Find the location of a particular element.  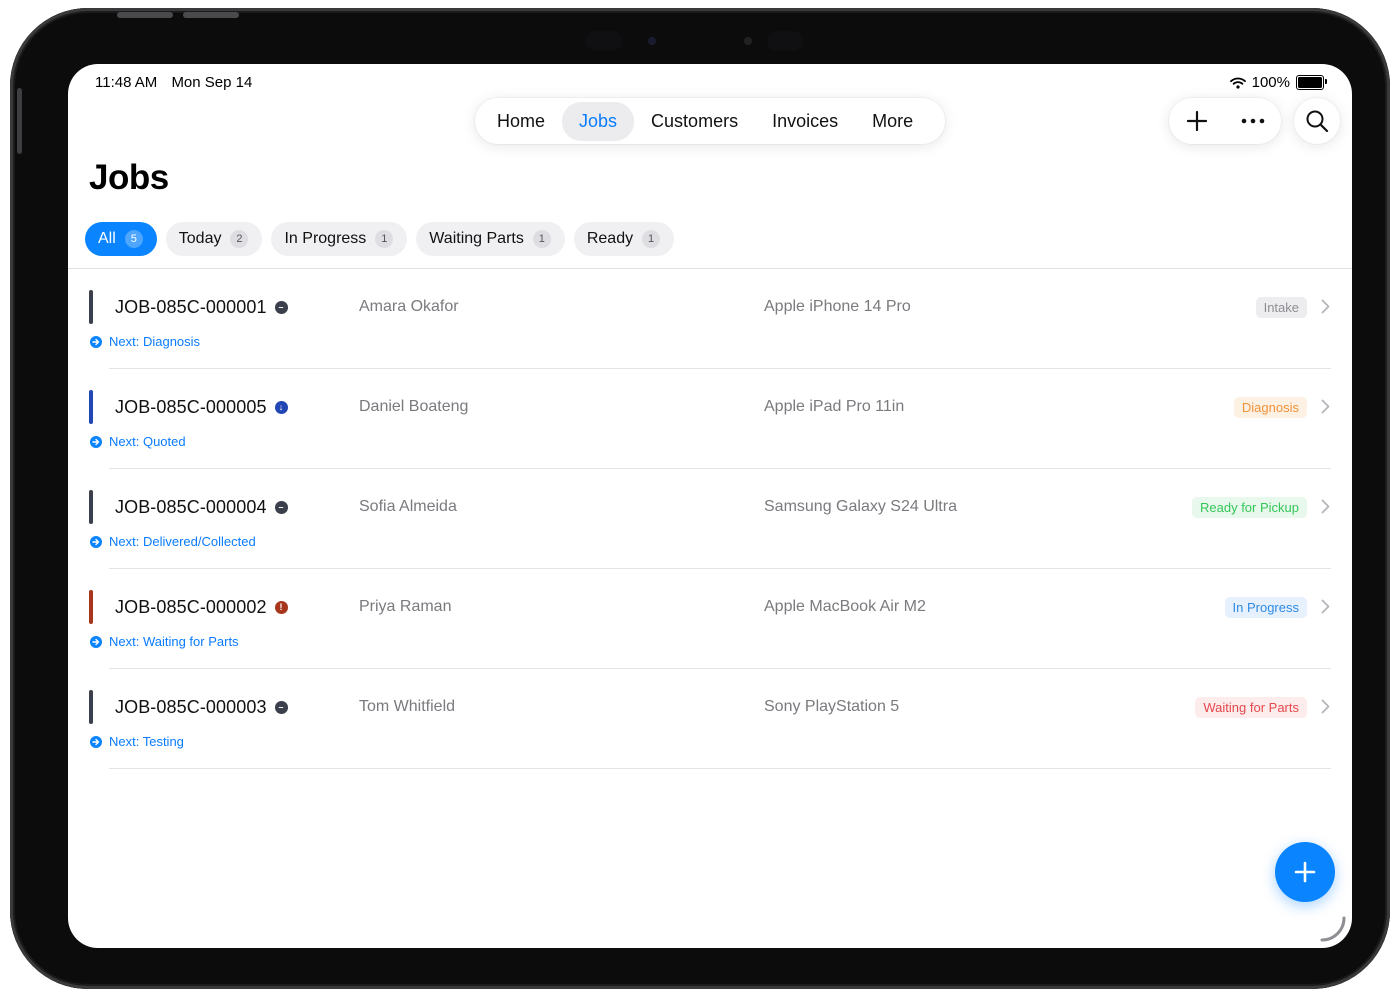

filter-label: In Progress is located at coordinates (325, 238).